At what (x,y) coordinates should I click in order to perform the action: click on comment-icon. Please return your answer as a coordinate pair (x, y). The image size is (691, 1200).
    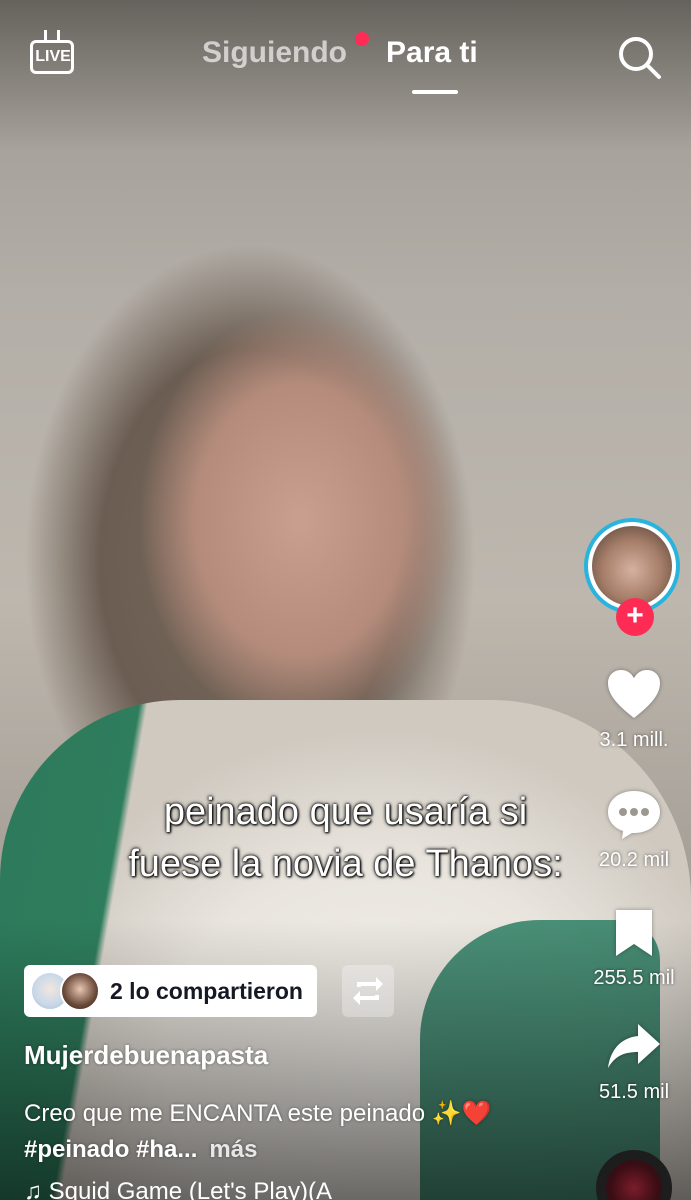
    Looking at the image, I should click on (634, 815).